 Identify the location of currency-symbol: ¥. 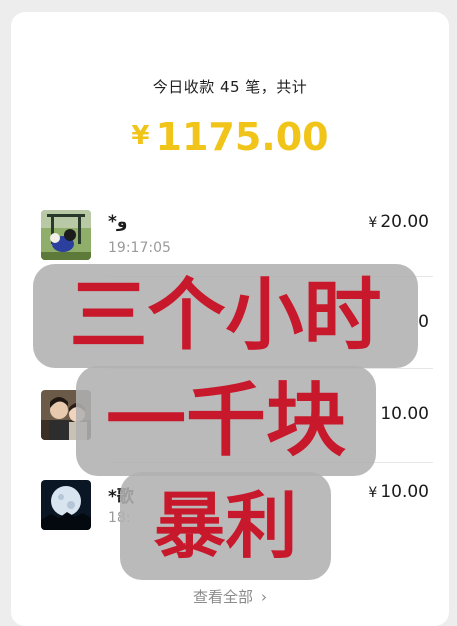
(140, 136).